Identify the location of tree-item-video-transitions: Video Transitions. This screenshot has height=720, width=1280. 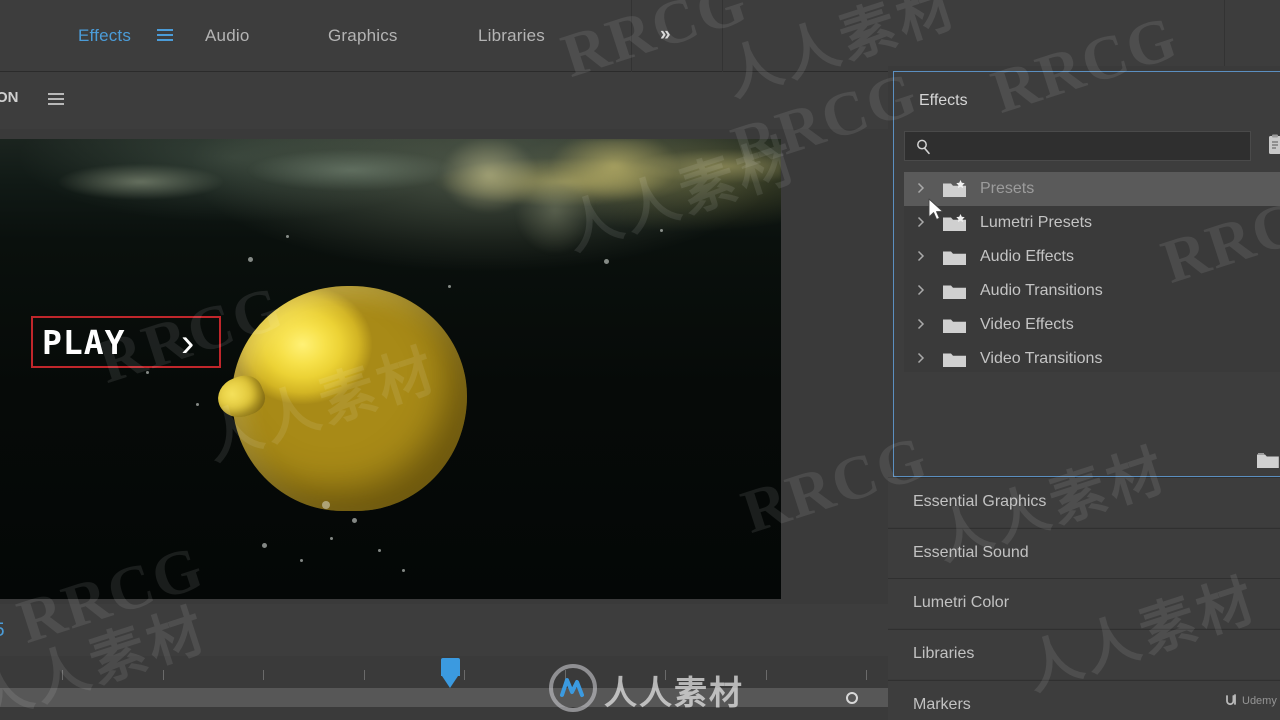
(1092, 359).